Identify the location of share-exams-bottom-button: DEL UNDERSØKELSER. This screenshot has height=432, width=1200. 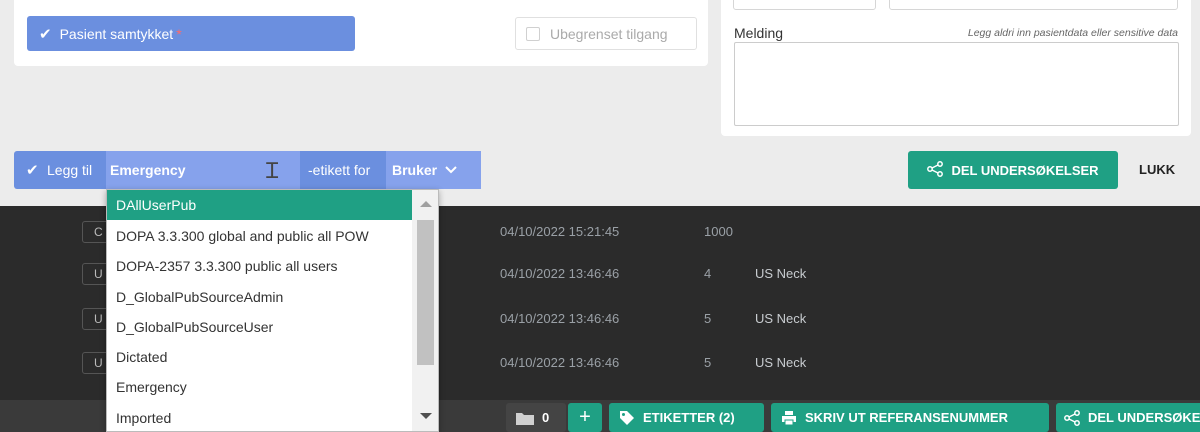
(1128, 417).